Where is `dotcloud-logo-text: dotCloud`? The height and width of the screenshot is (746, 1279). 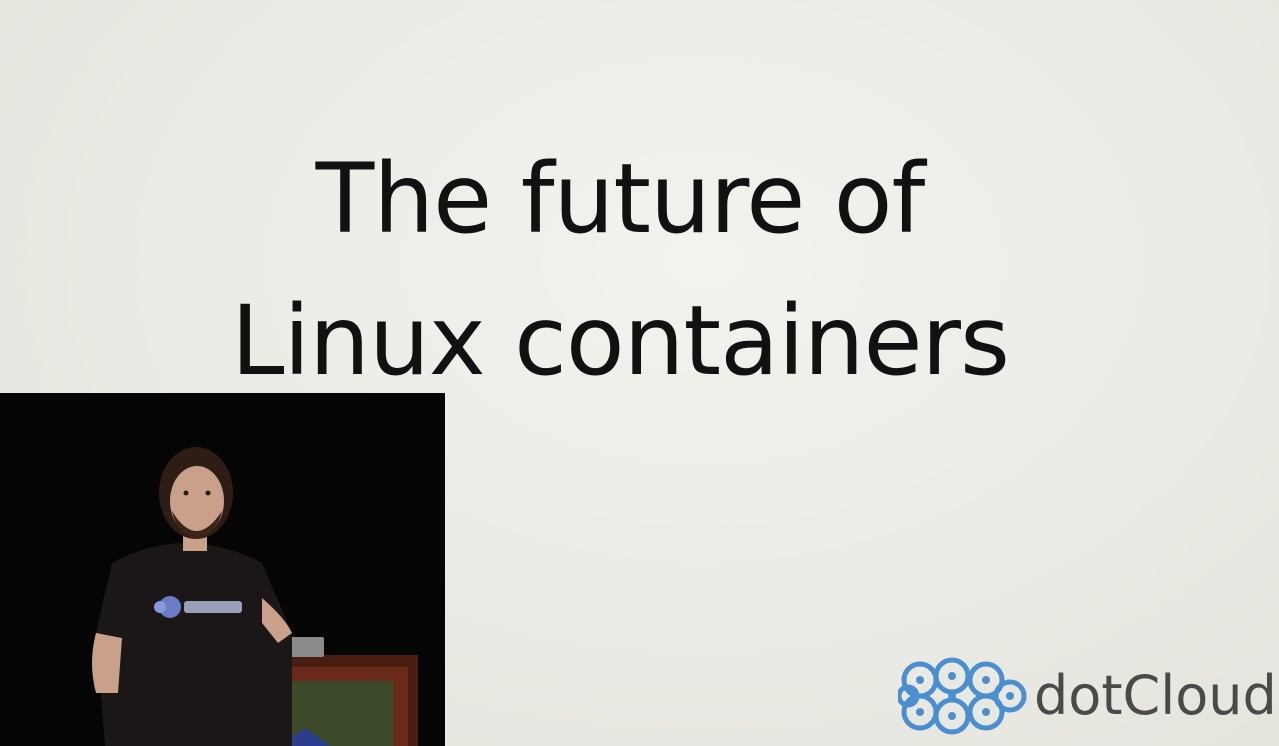
dotcloud-logo-text: dotCloud is located at coordinates (1155, 695).